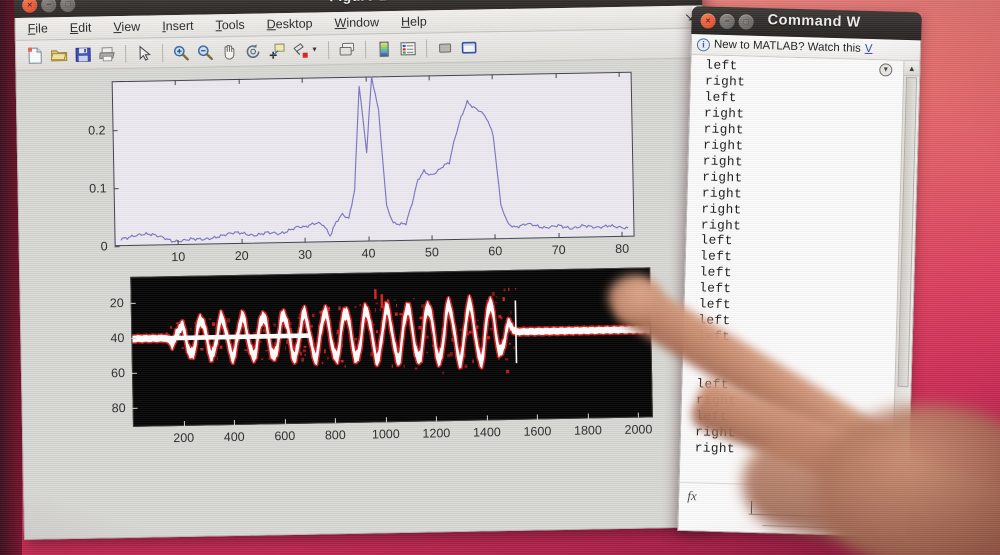 The image size is (1000, 555). What do you see at coordinates (703, 44) in the screenshot?
I see `info-icon: i` at bounding box center [703, 44].